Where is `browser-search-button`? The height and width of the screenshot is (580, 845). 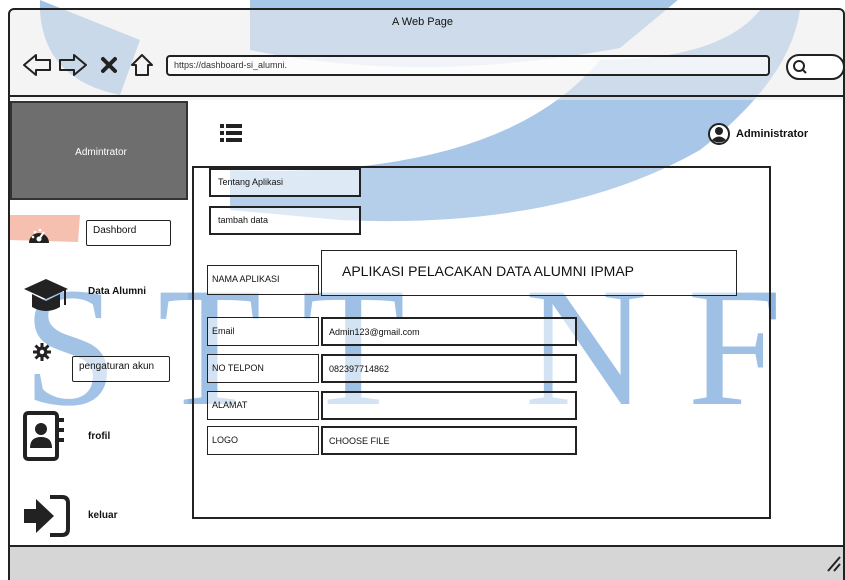 browser-search-button is located at coordinates (815, 67).